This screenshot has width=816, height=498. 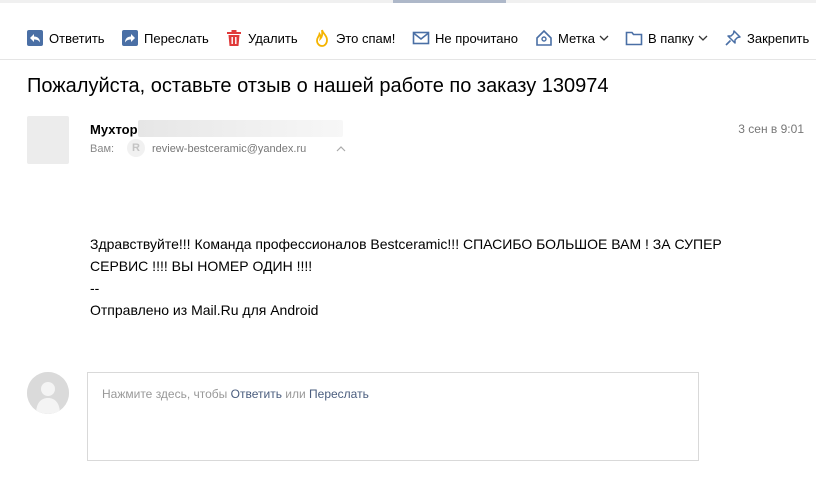 I want to click on user-silhouette-icon, so click(x=48, y=393).